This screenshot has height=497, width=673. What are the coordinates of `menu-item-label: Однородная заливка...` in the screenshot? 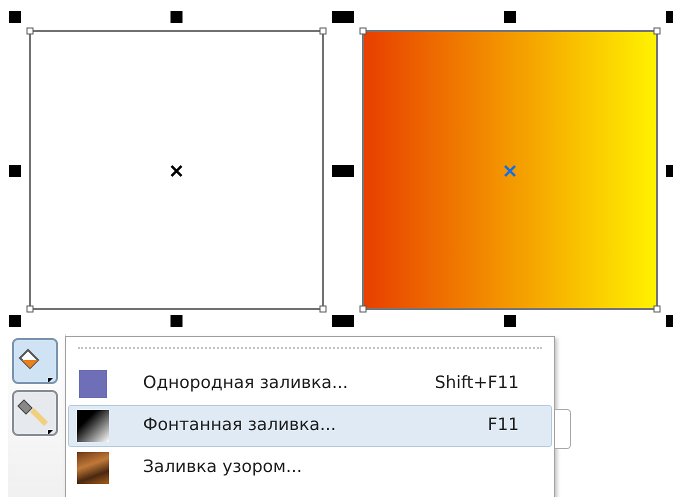 It's located at (246, 384).